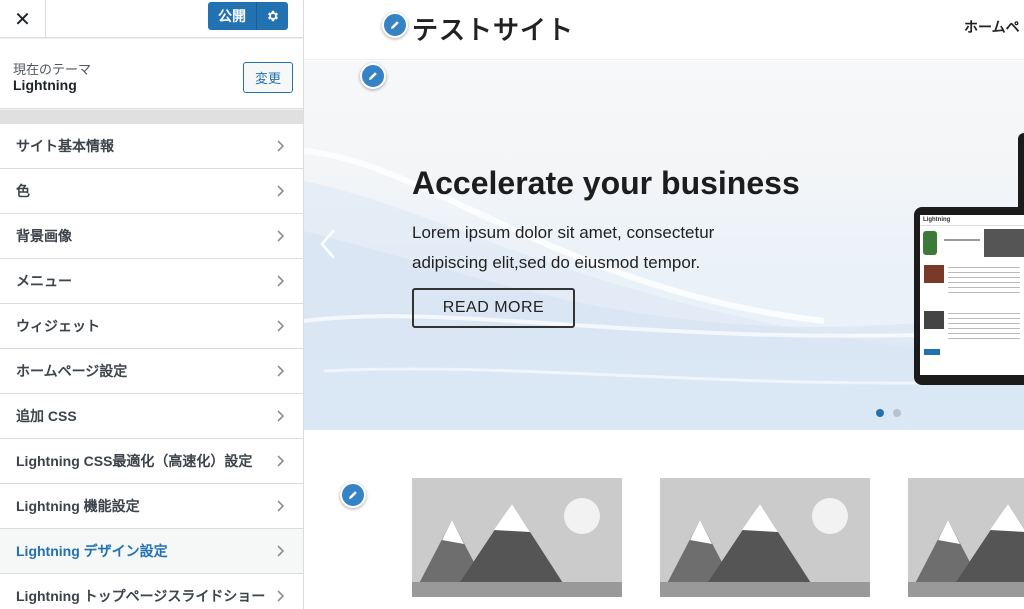 Image resolution: width=1024 pixels, height=609 pixels. Describe the element at coordinates (606, 183) in the screenshot. I see `hero-title: Accelerate your business` at that location.